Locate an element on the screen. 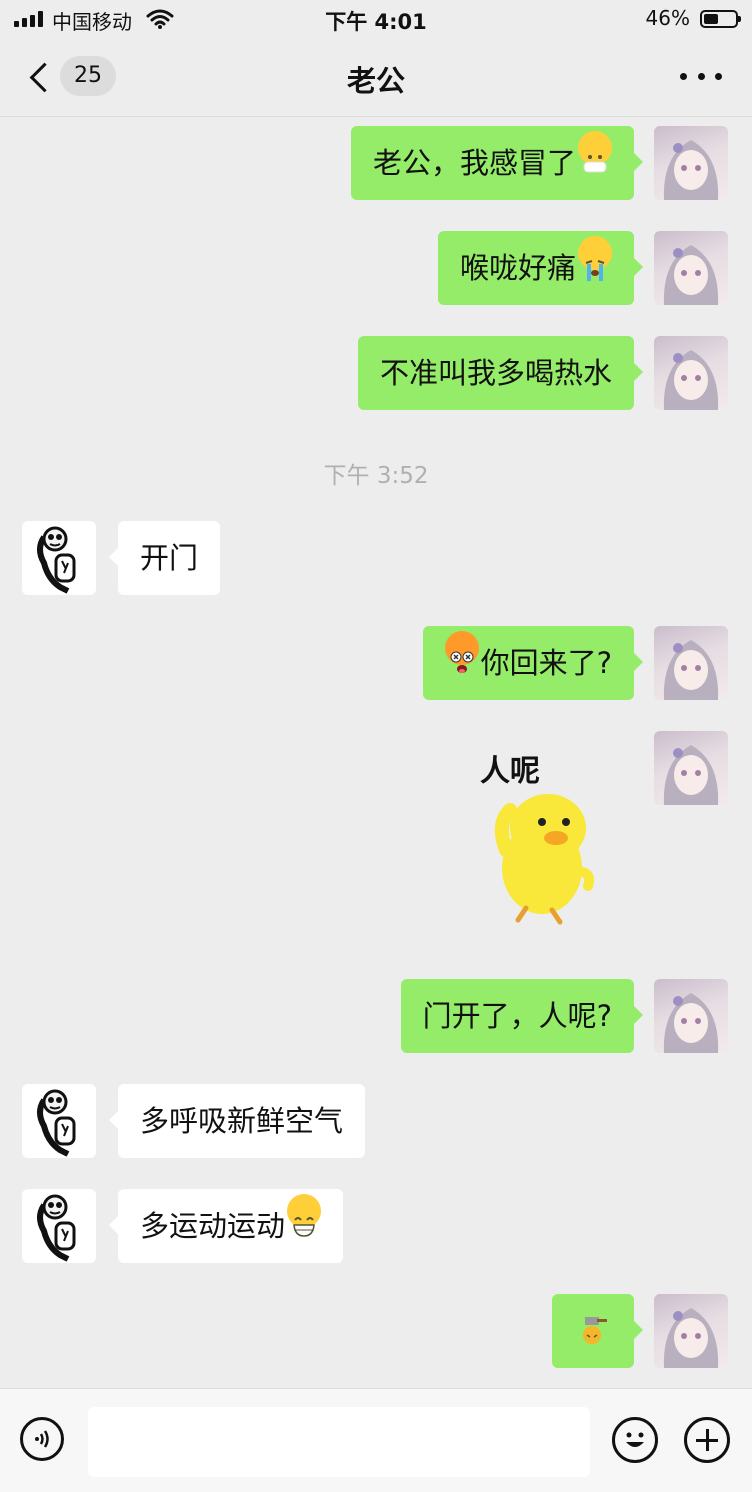  battery-icon is located at coordinates (720, 19).